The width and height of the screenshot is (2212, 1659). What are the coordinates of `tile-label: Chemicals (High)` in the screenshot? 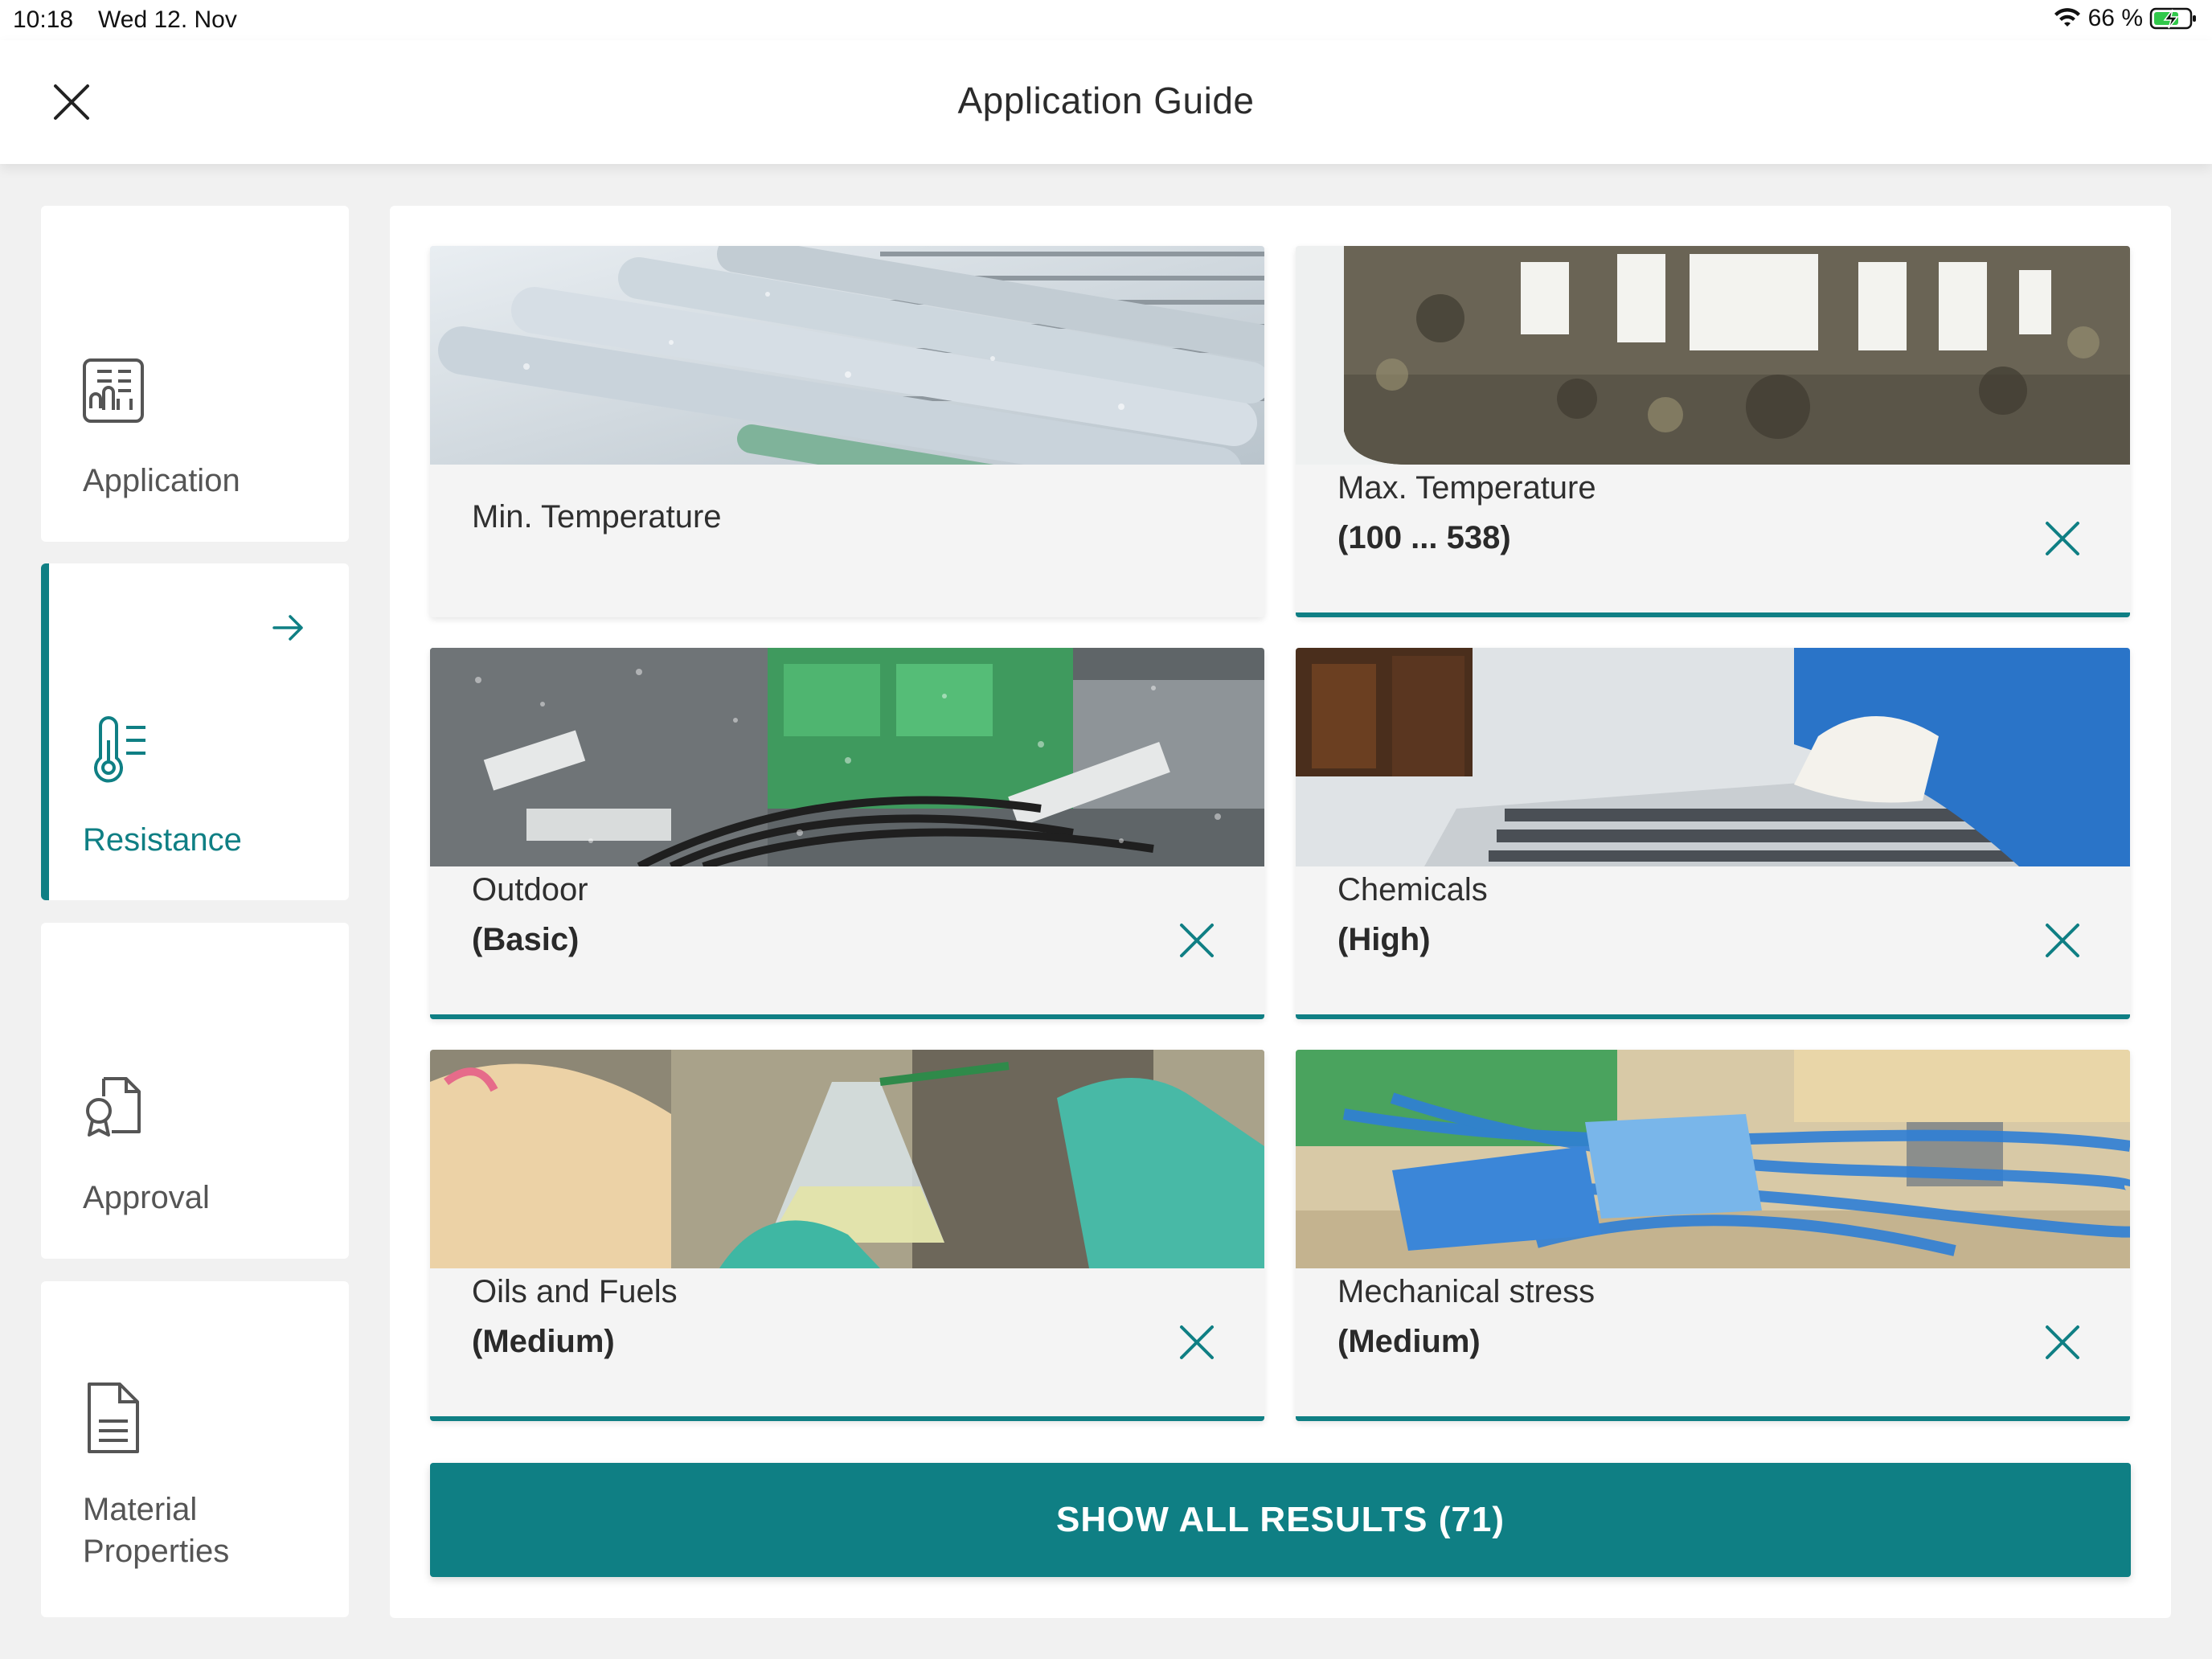 It's located at (1412, 915).